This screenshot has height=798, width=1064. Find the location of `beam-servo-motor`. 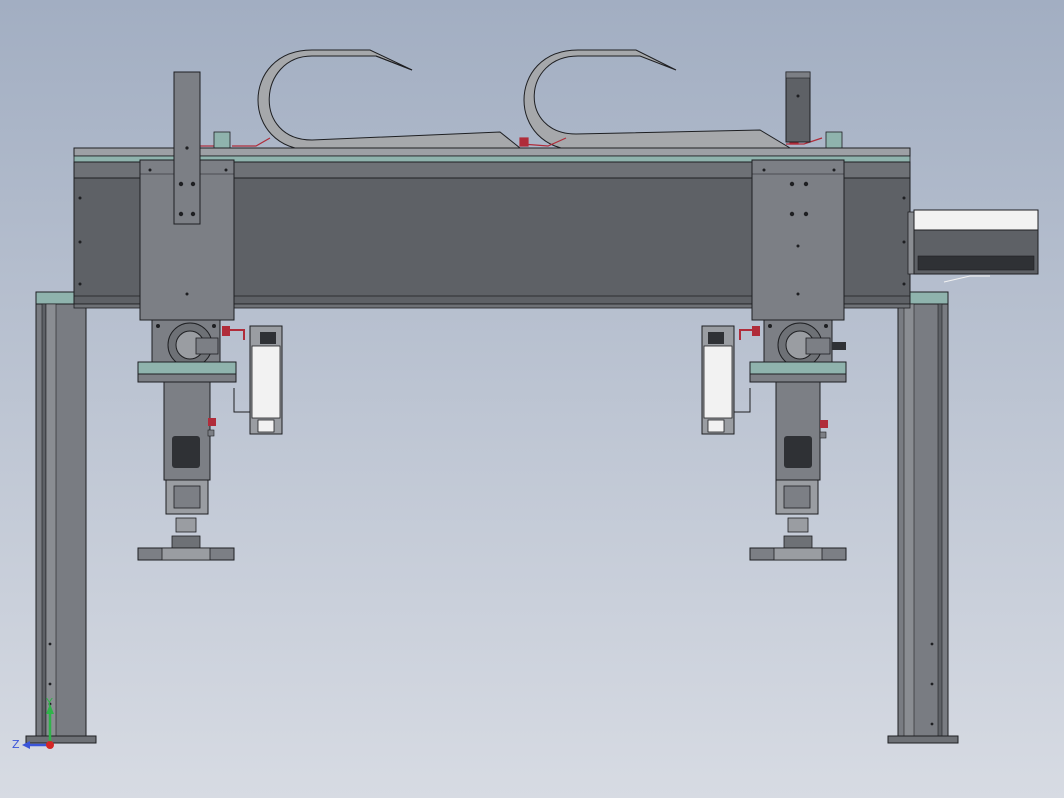

beam-servo-motor is located at coordinates (973, 246).